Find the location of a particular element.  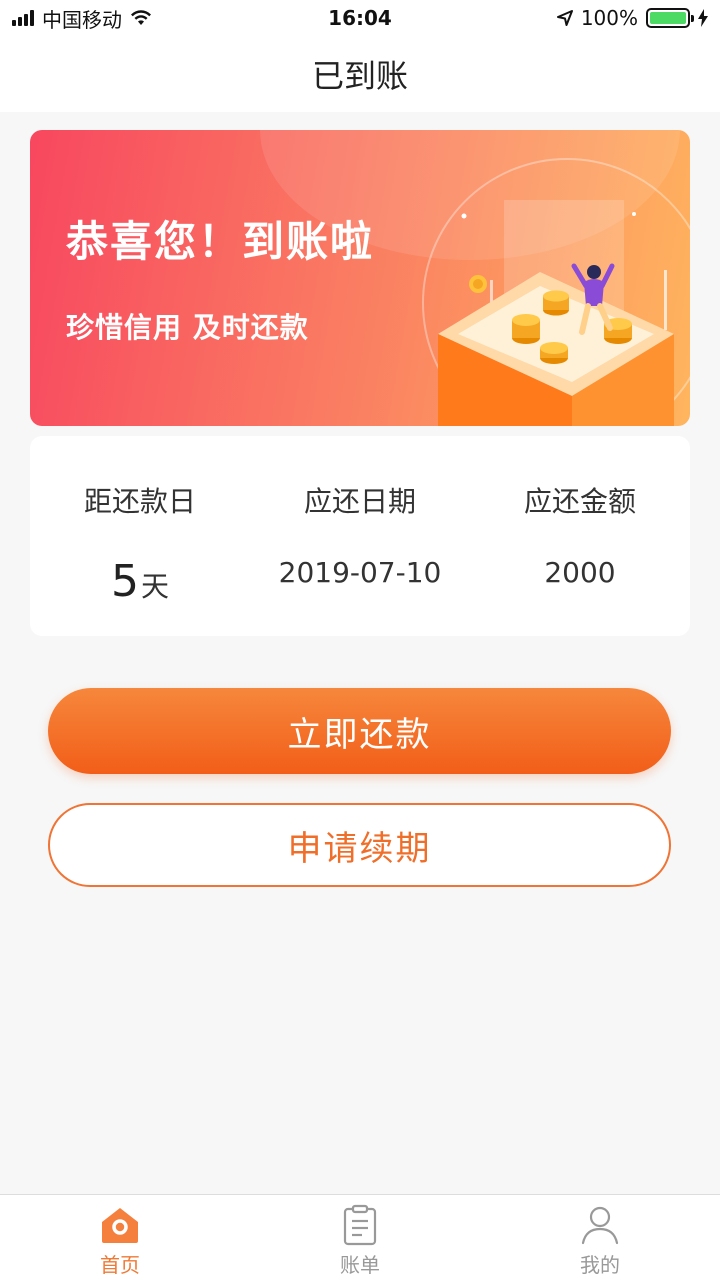

tab-bill: 账单 is located at coordinates (360, 1237).